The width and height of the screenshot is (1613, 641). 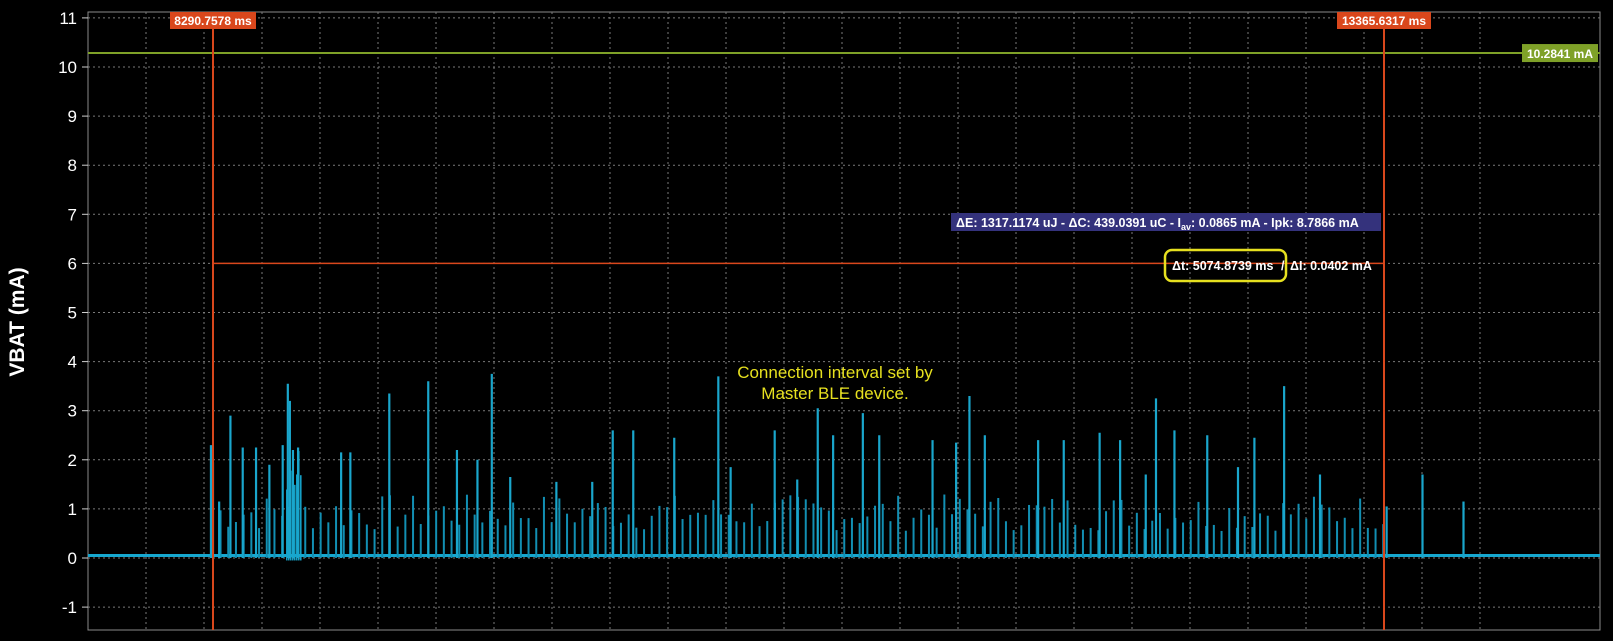 I want to click on summary-subscript: av, so click(x=1186, y=227).